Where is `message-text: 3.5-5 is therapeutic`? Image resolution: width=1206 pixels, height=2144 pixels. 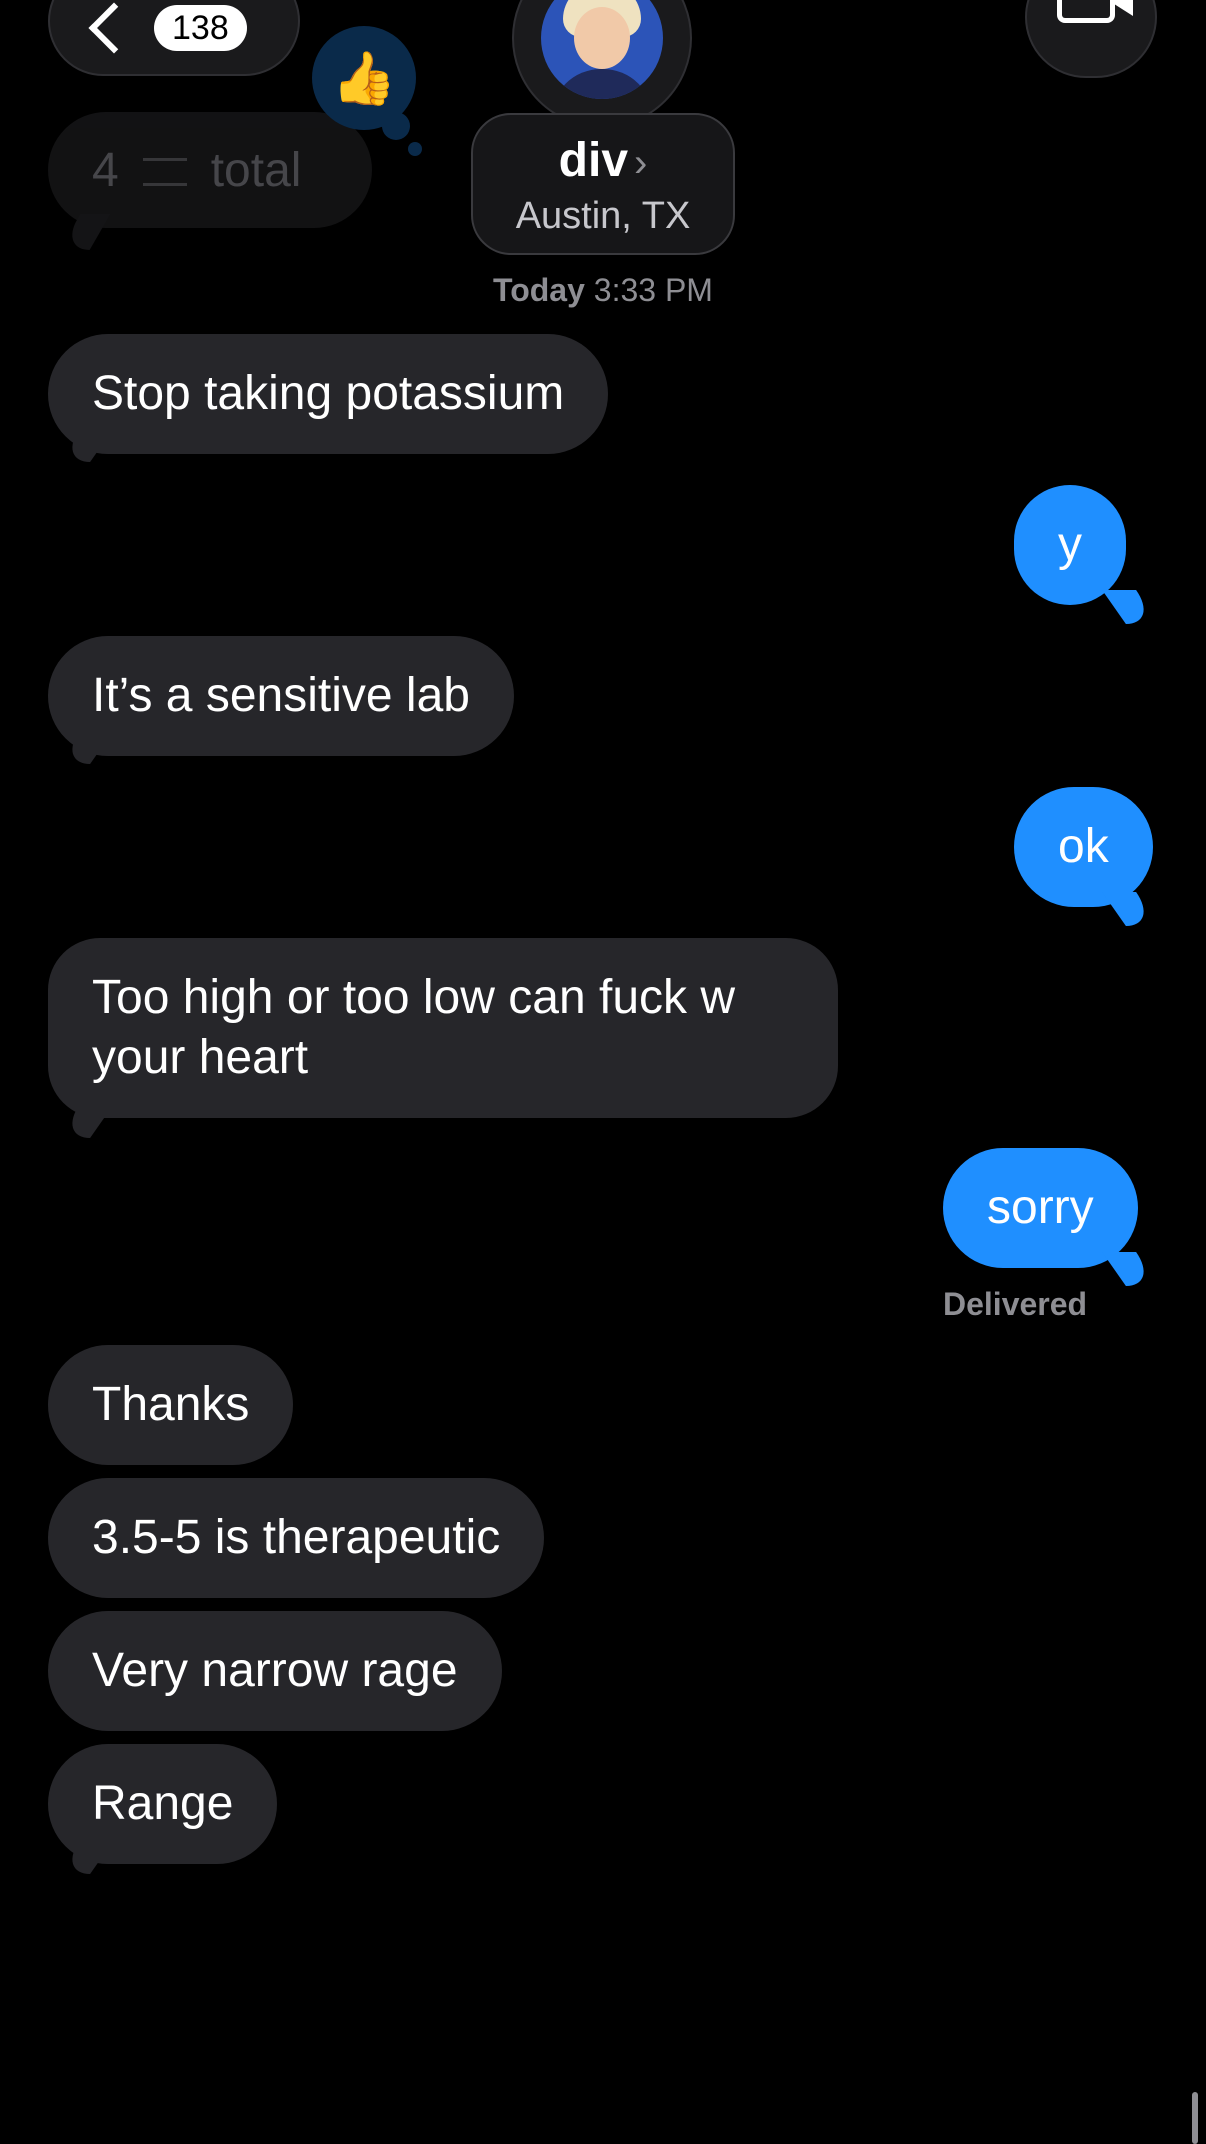 message-text: 3.5-5 is therapeutic is located at coordinates (296, 1537).